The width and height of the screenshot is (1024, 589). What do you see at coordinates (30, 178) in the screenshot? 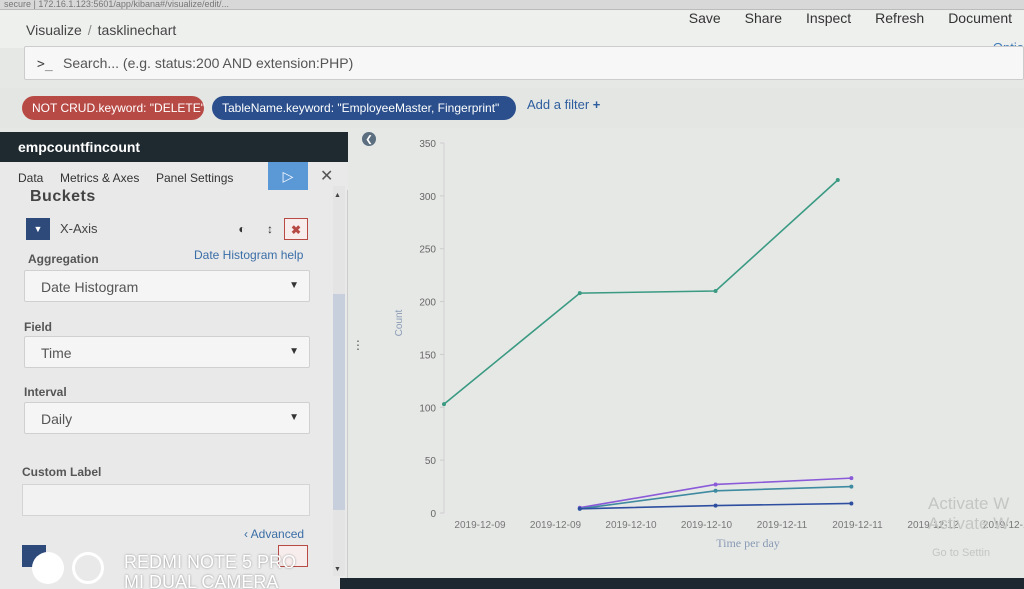
I see `tab-data: Data` at bounding box center [30, 178].